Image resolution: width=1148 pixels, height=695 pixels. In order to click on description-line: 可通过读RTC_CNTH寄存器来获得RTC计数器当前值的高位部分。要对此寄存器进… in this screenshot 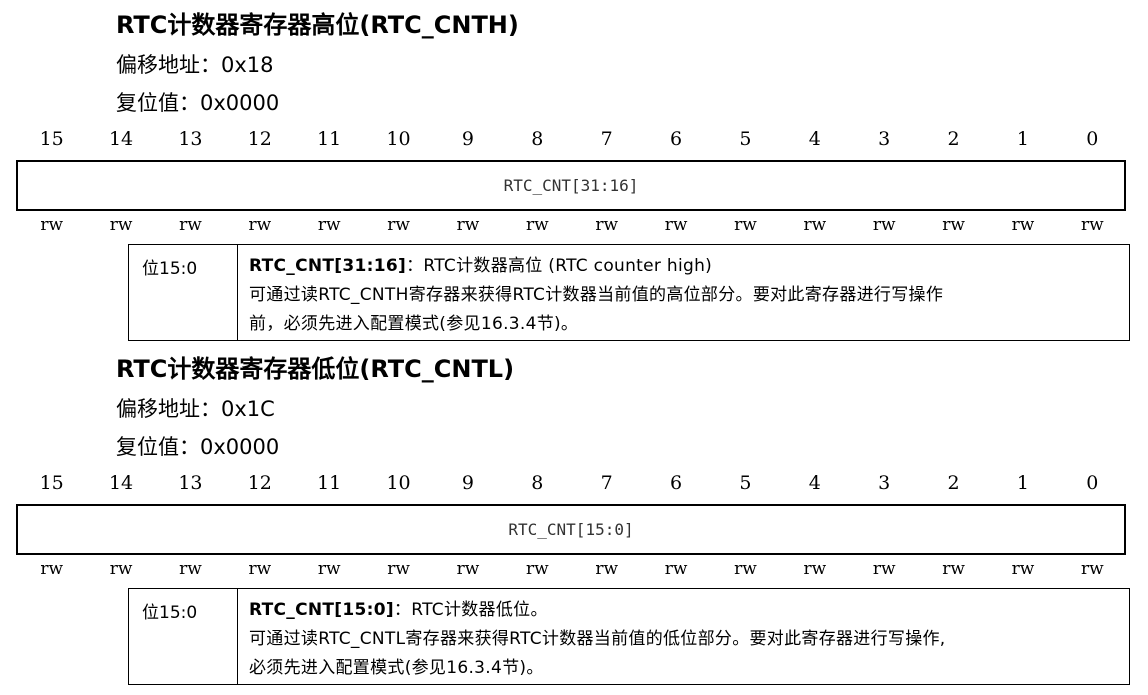, I will do `click(596, 295)`.